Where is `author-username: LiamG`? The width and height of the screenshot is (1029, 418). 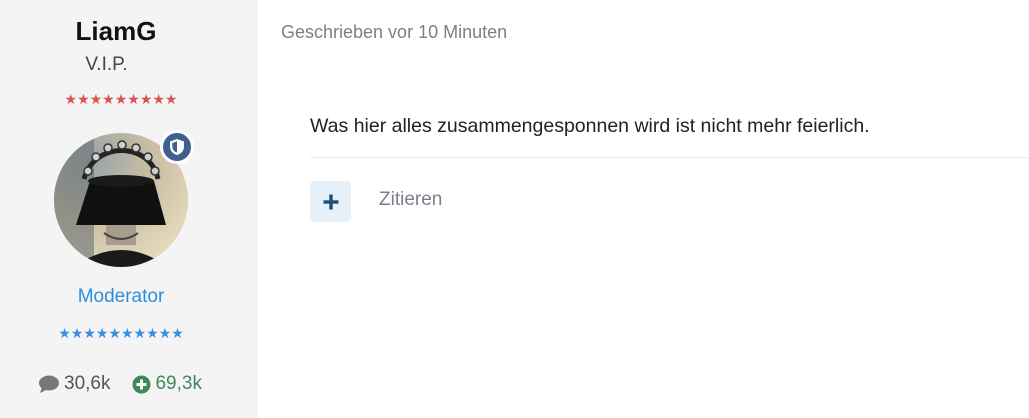
author-username: LiamG is located at coordinates (116, 31).